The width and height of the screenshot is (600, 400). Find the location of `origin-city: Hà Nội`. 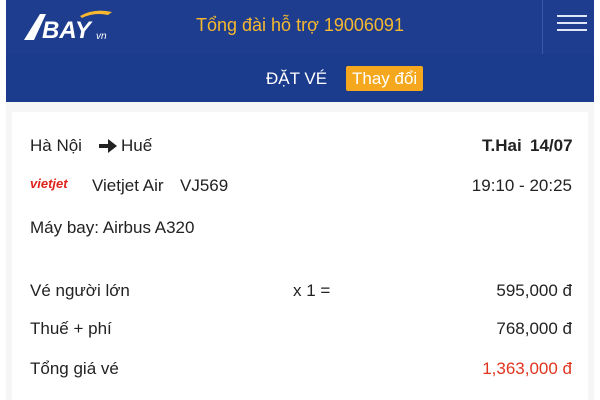

origin-city: Hà Nội is located at coordinates (56, 145).